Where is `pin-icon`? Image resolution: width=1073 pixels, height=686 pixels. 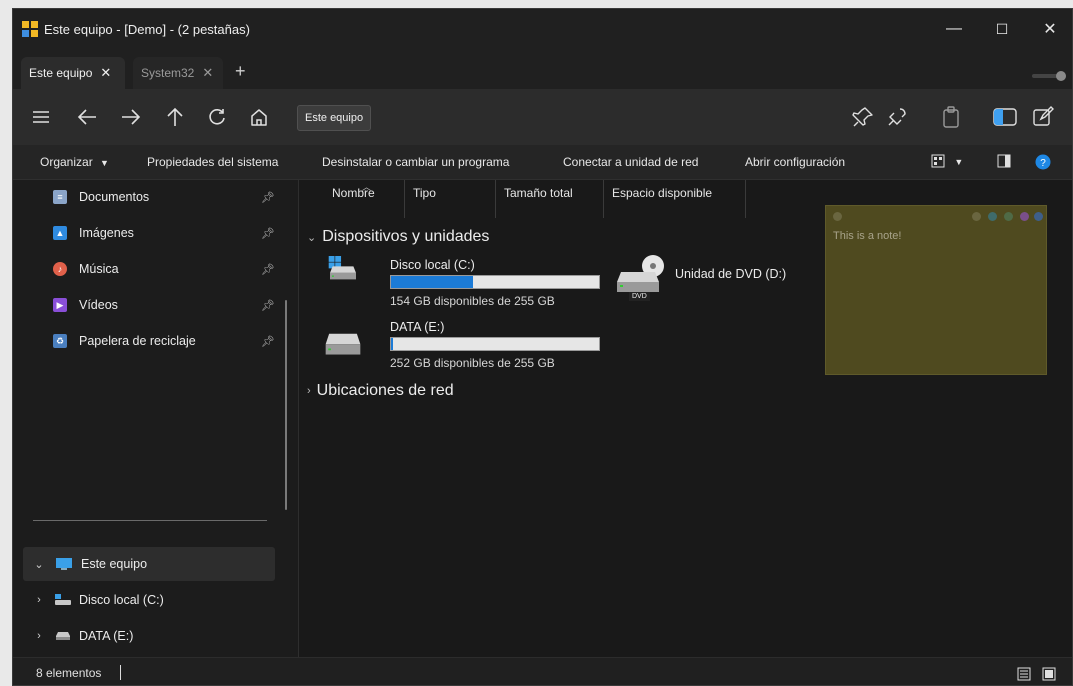 pin-icon is located at coordinates (863, 117).